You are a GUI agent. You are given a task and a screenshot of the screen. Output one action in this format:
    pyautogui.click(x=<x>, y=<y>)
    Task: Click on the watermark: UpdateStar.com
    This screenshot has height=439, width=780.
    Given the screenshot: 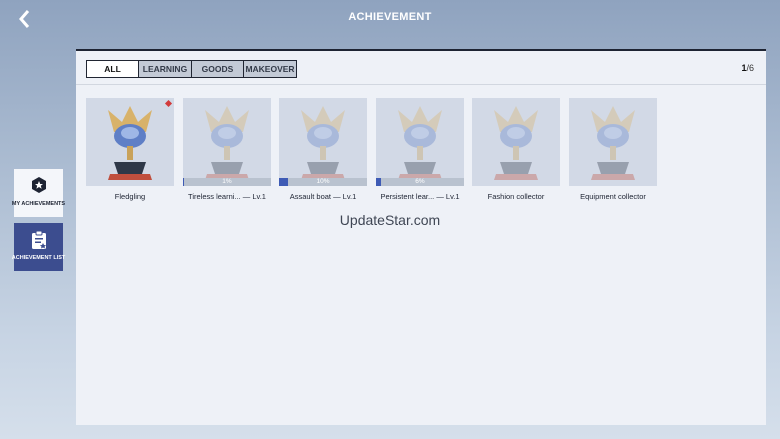 What is the action you would take?
    pyautogui.click(x=390, y=220)
    